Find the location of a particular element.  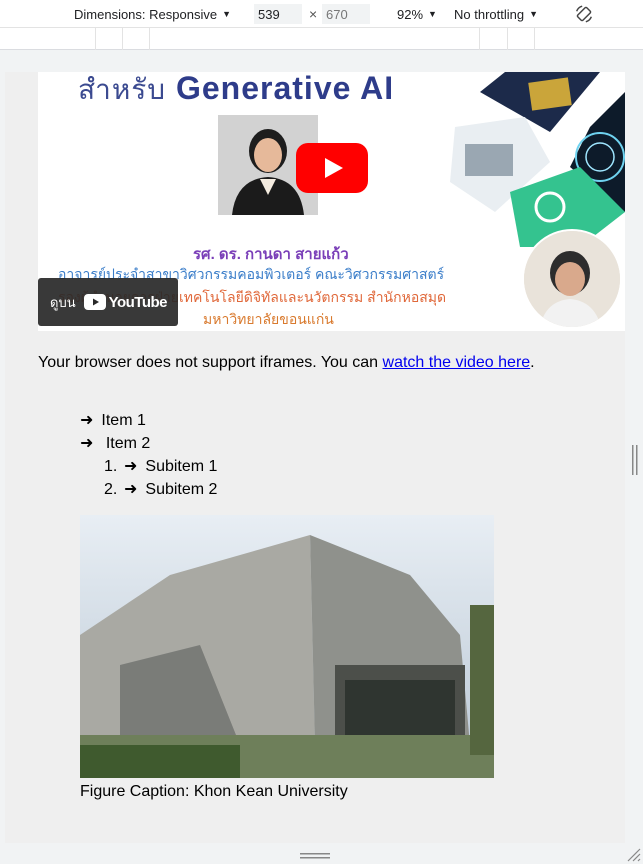

sub-list-item: 1. ➜ Subitem 1 is located at coordinates (161, 466).